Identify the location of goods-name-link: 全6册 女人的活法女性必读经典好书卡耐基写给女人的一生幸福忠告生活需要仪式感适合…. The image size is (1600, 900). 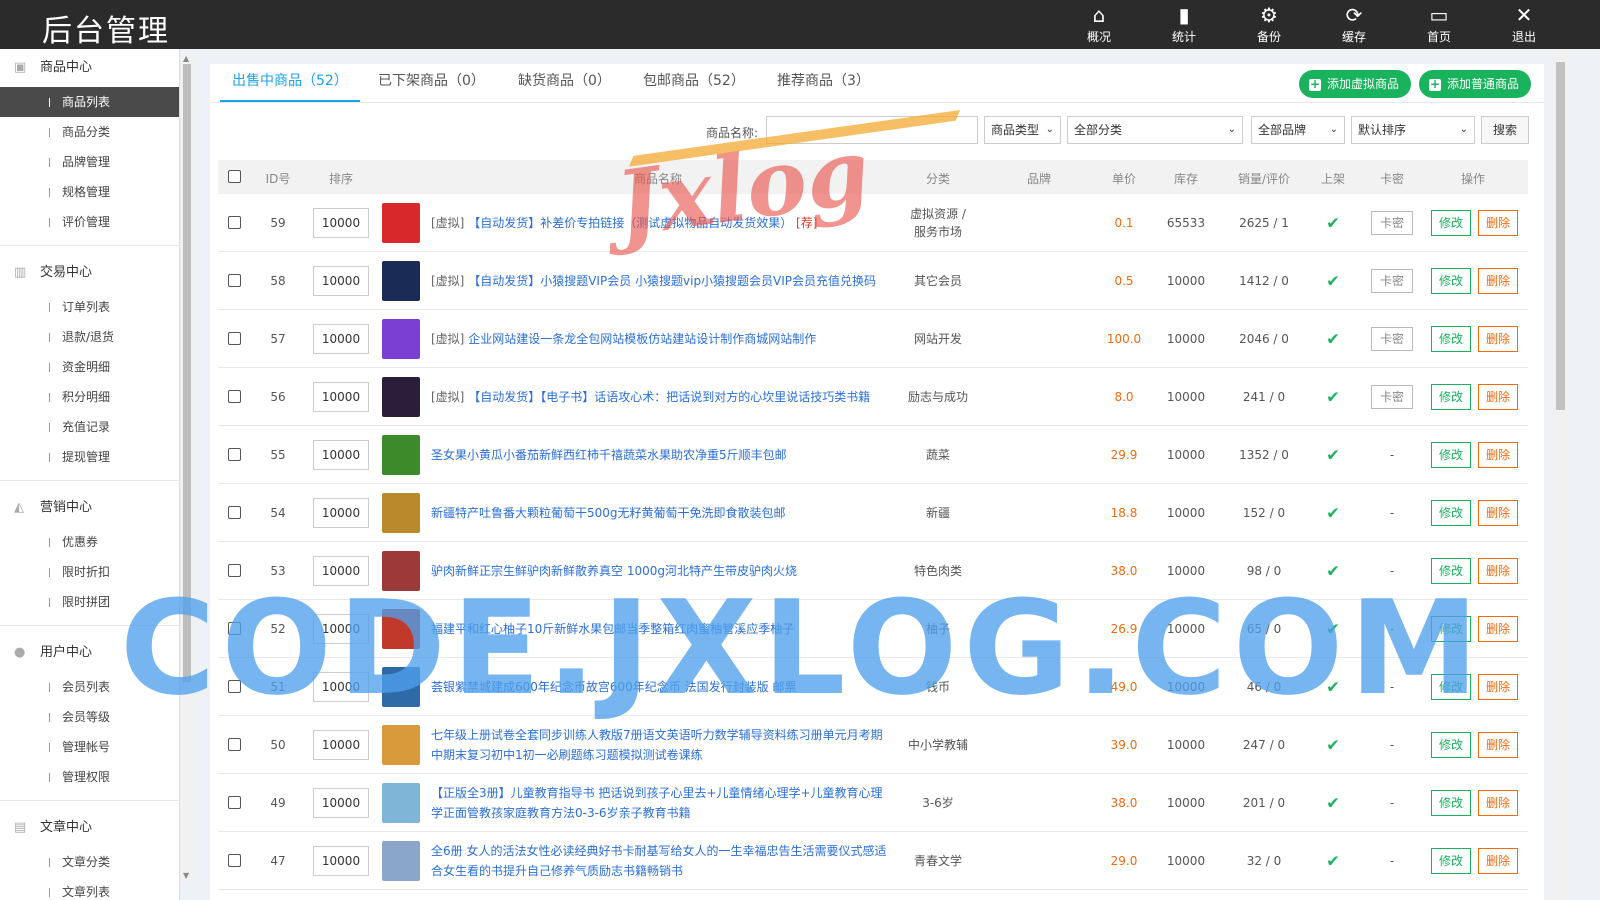
(661, 861).